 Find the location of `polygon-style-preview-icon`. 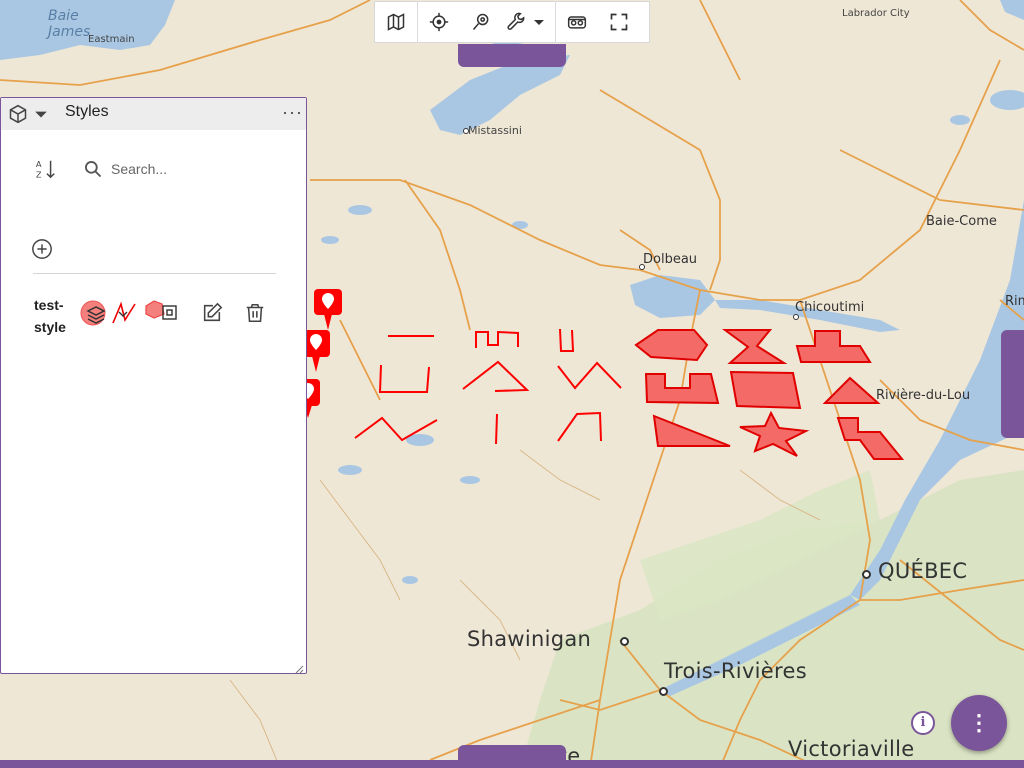

polygon-style-preview-icon is located at coordinates (161, 316).